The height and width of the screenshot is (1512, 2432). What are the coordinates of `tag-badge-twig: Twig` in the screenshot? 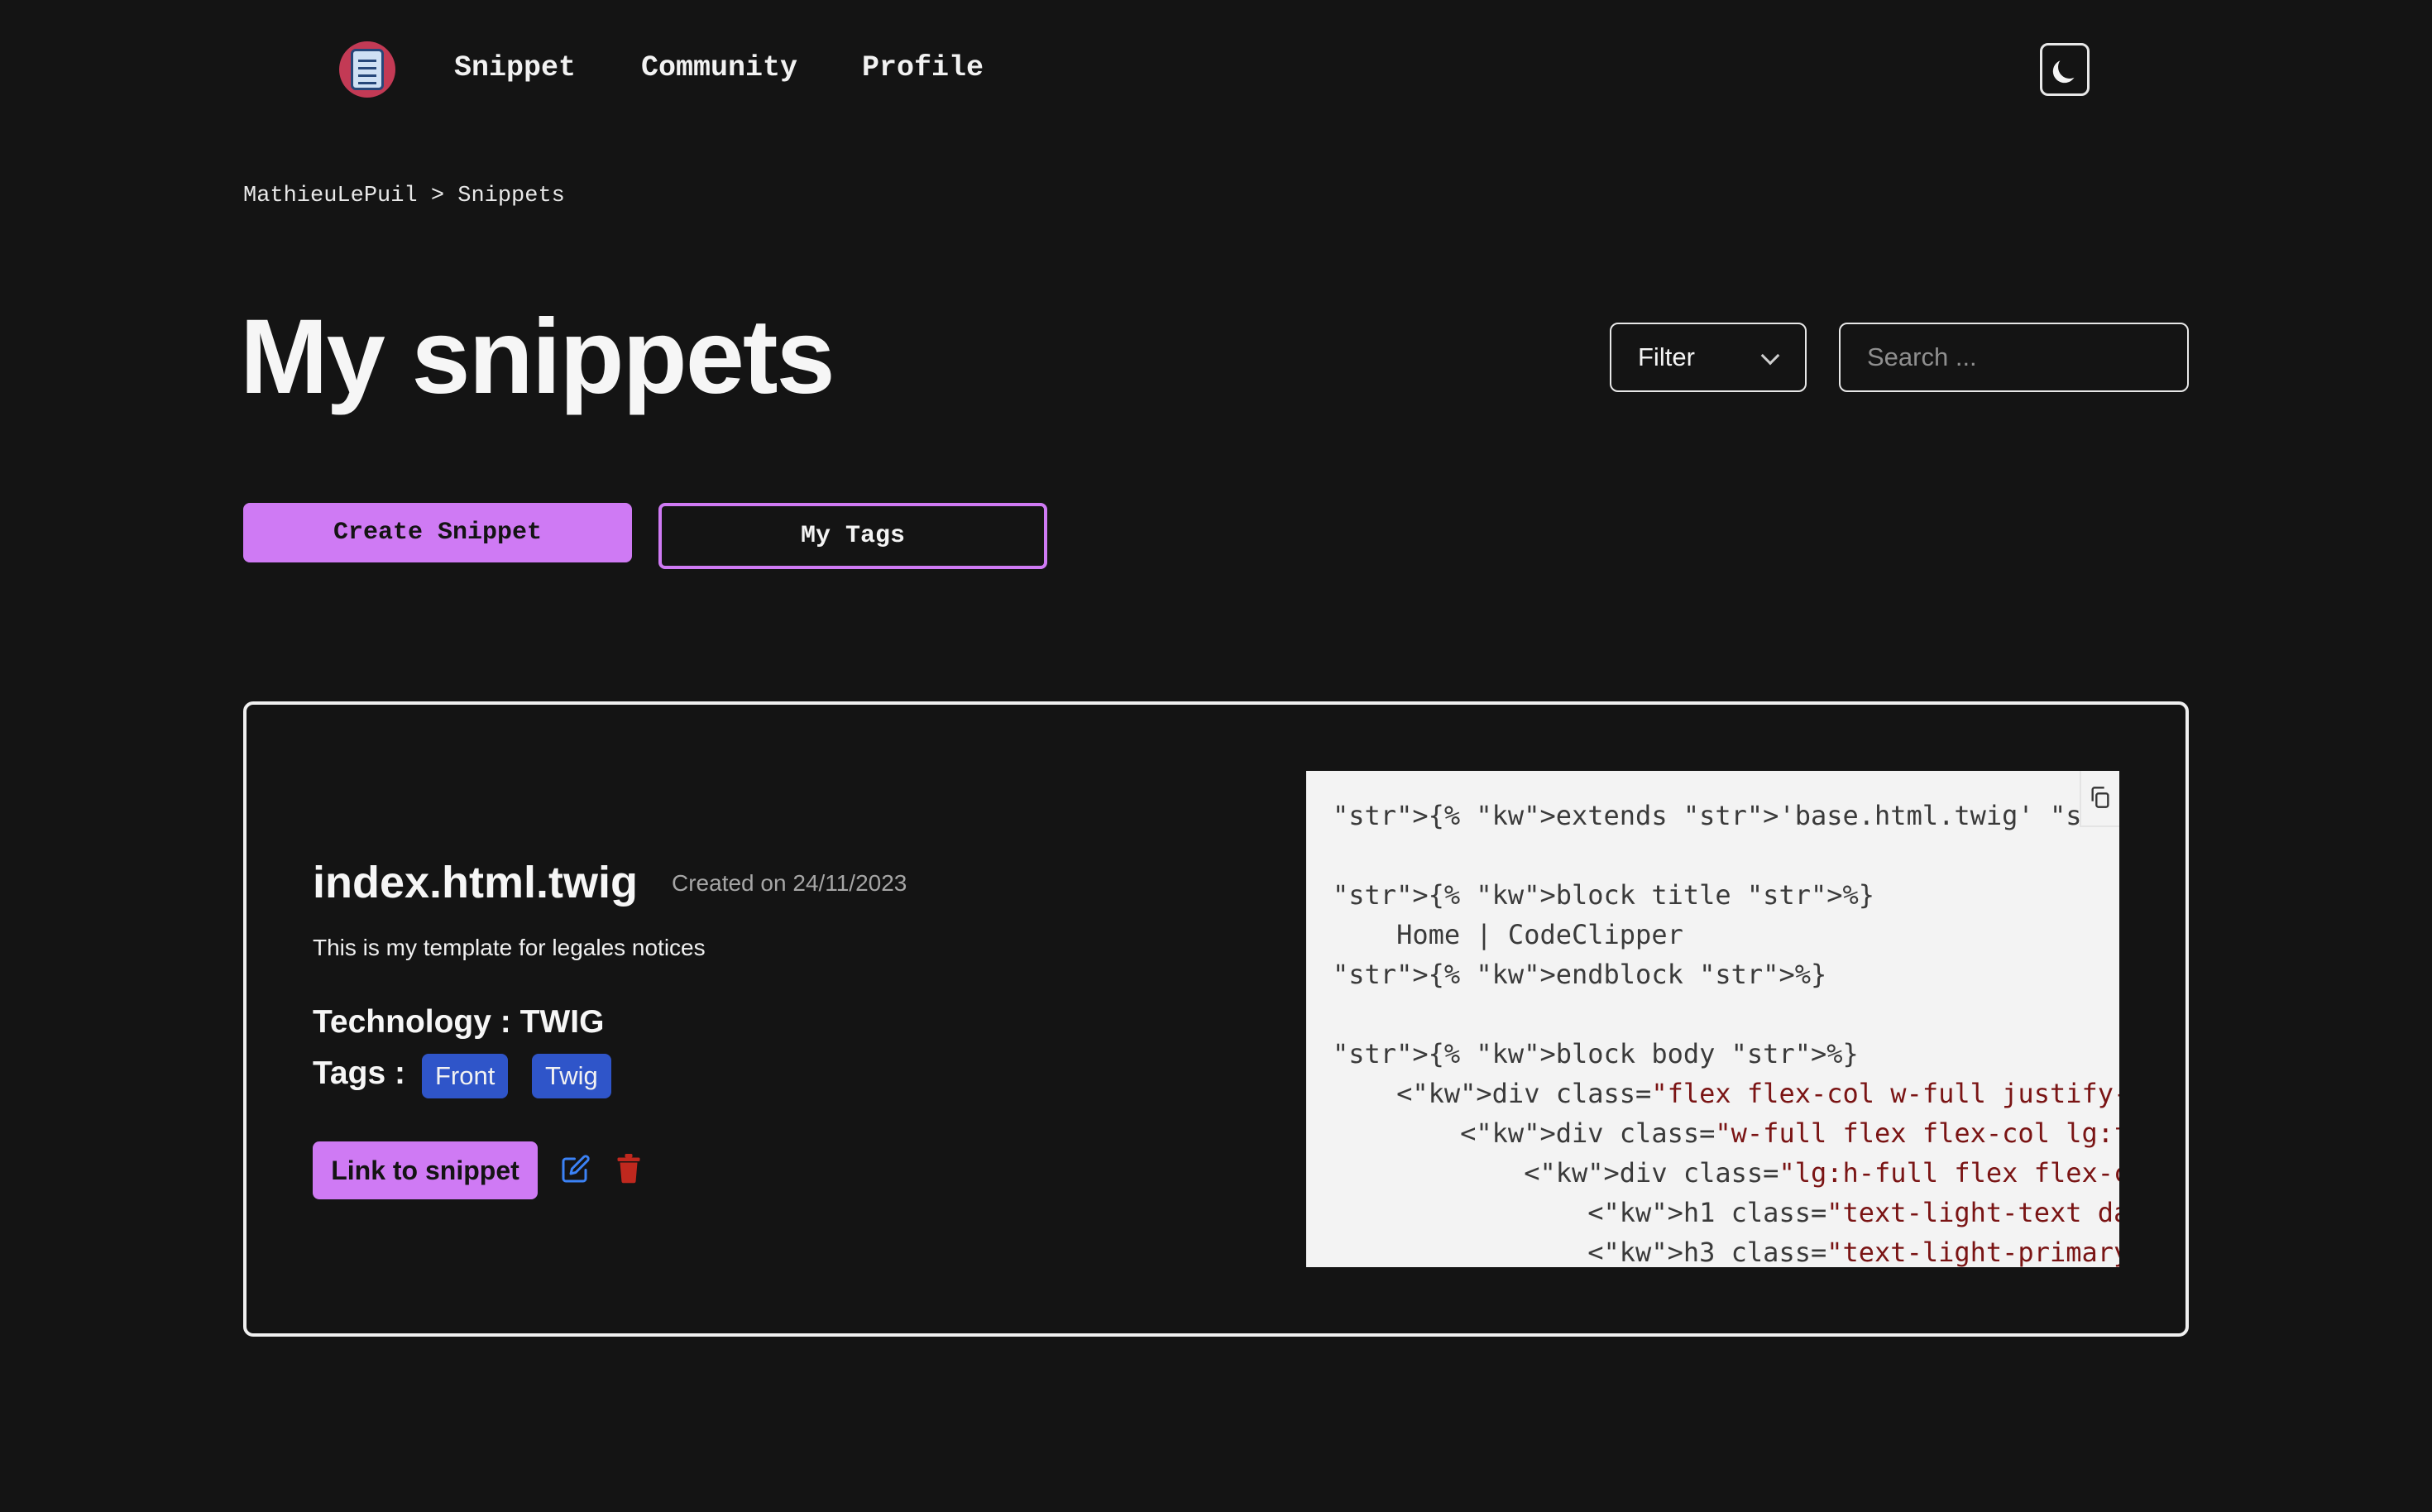 It's located at (571, 1076).